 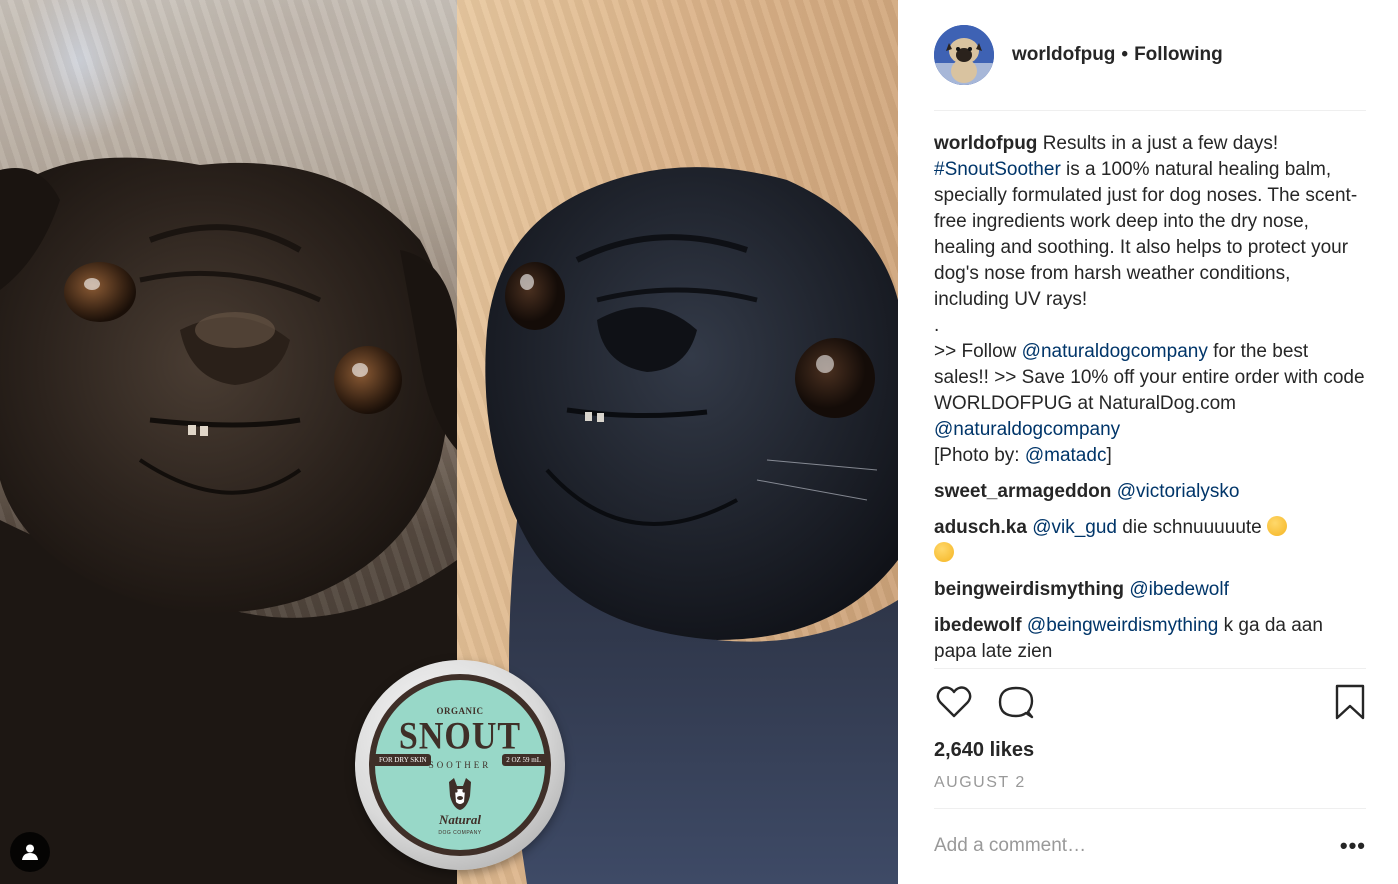 What do you see at coordinates (1179, 589) in the screenshot?
I see `mention-link: @ibedewolf` at bounding box center [1179, 589].